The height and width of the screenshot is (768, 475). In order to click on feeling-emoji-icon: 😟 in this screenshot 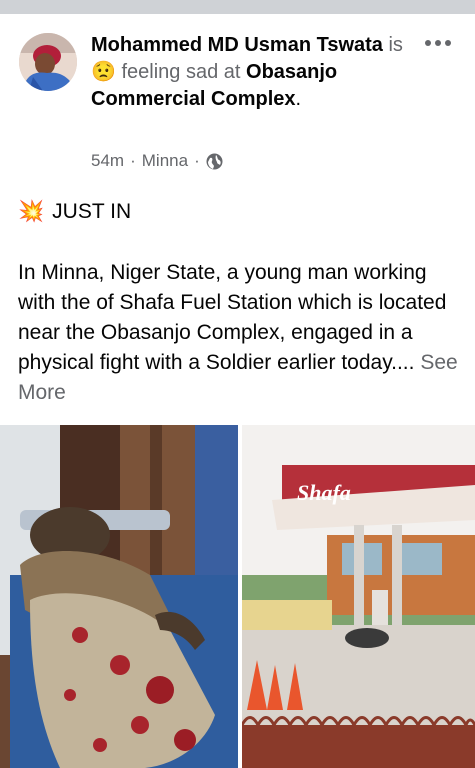, I will do `click(103, 72)`.